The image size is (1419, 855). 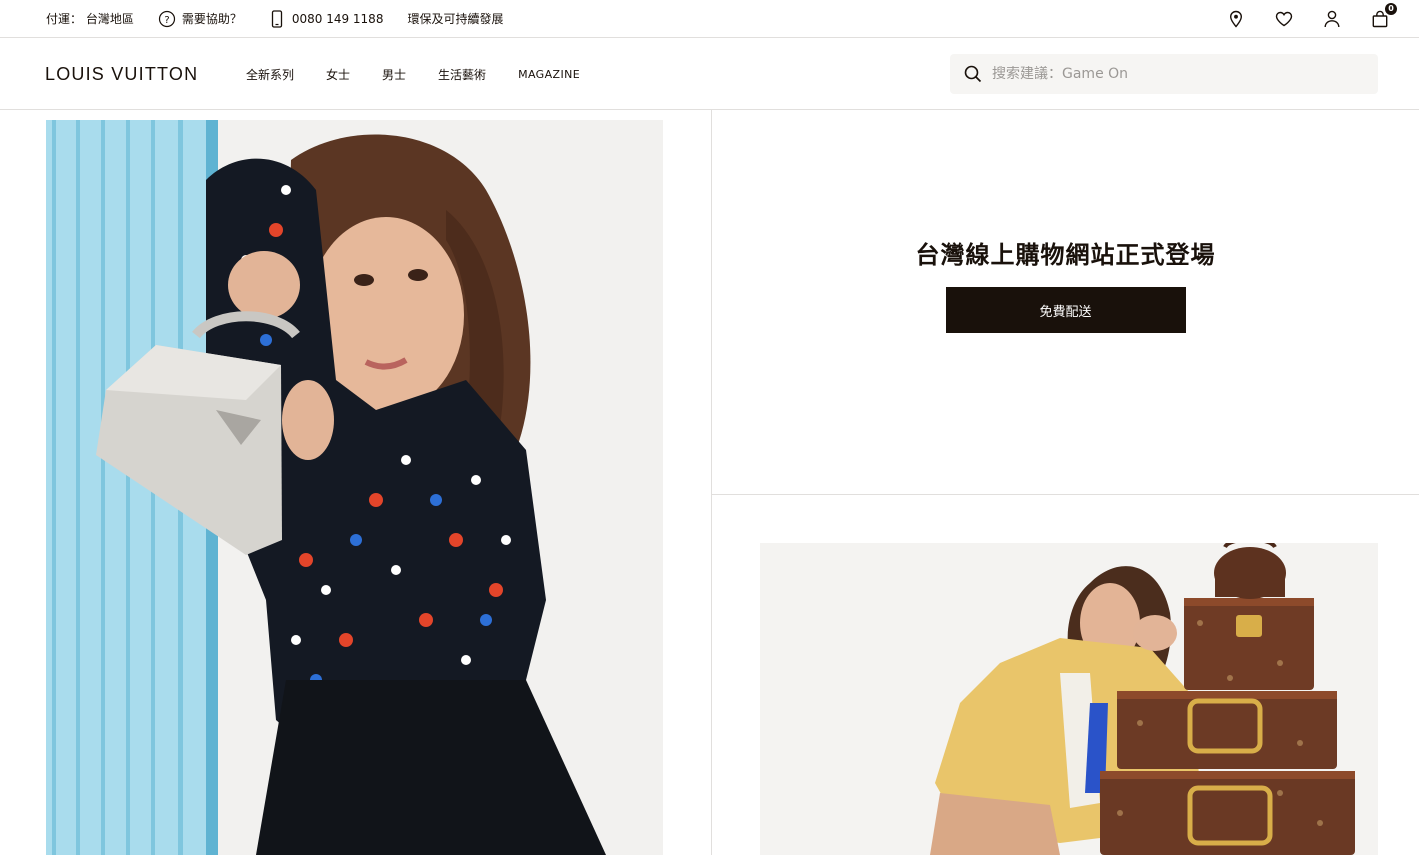 I want to click on free-delivery-button: 免費配送, so click(x=1065, y=310).